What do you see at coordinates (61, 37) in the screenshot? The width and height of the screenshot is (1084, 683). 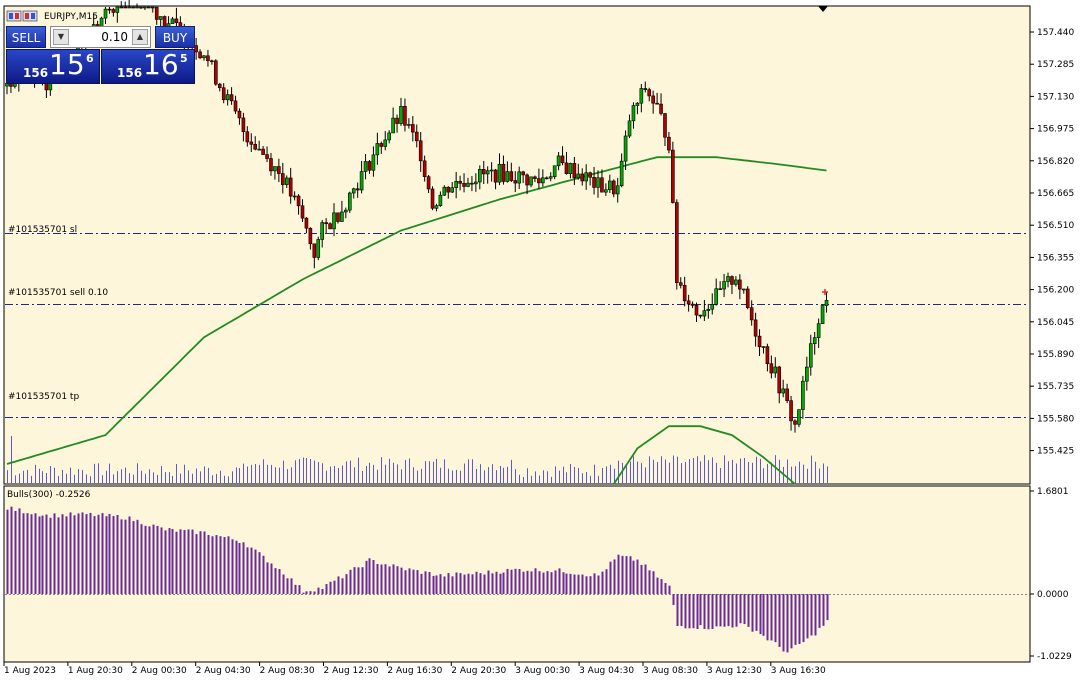 I see `lot-decrease-icon: ▼` at bounding box center [61, 37].